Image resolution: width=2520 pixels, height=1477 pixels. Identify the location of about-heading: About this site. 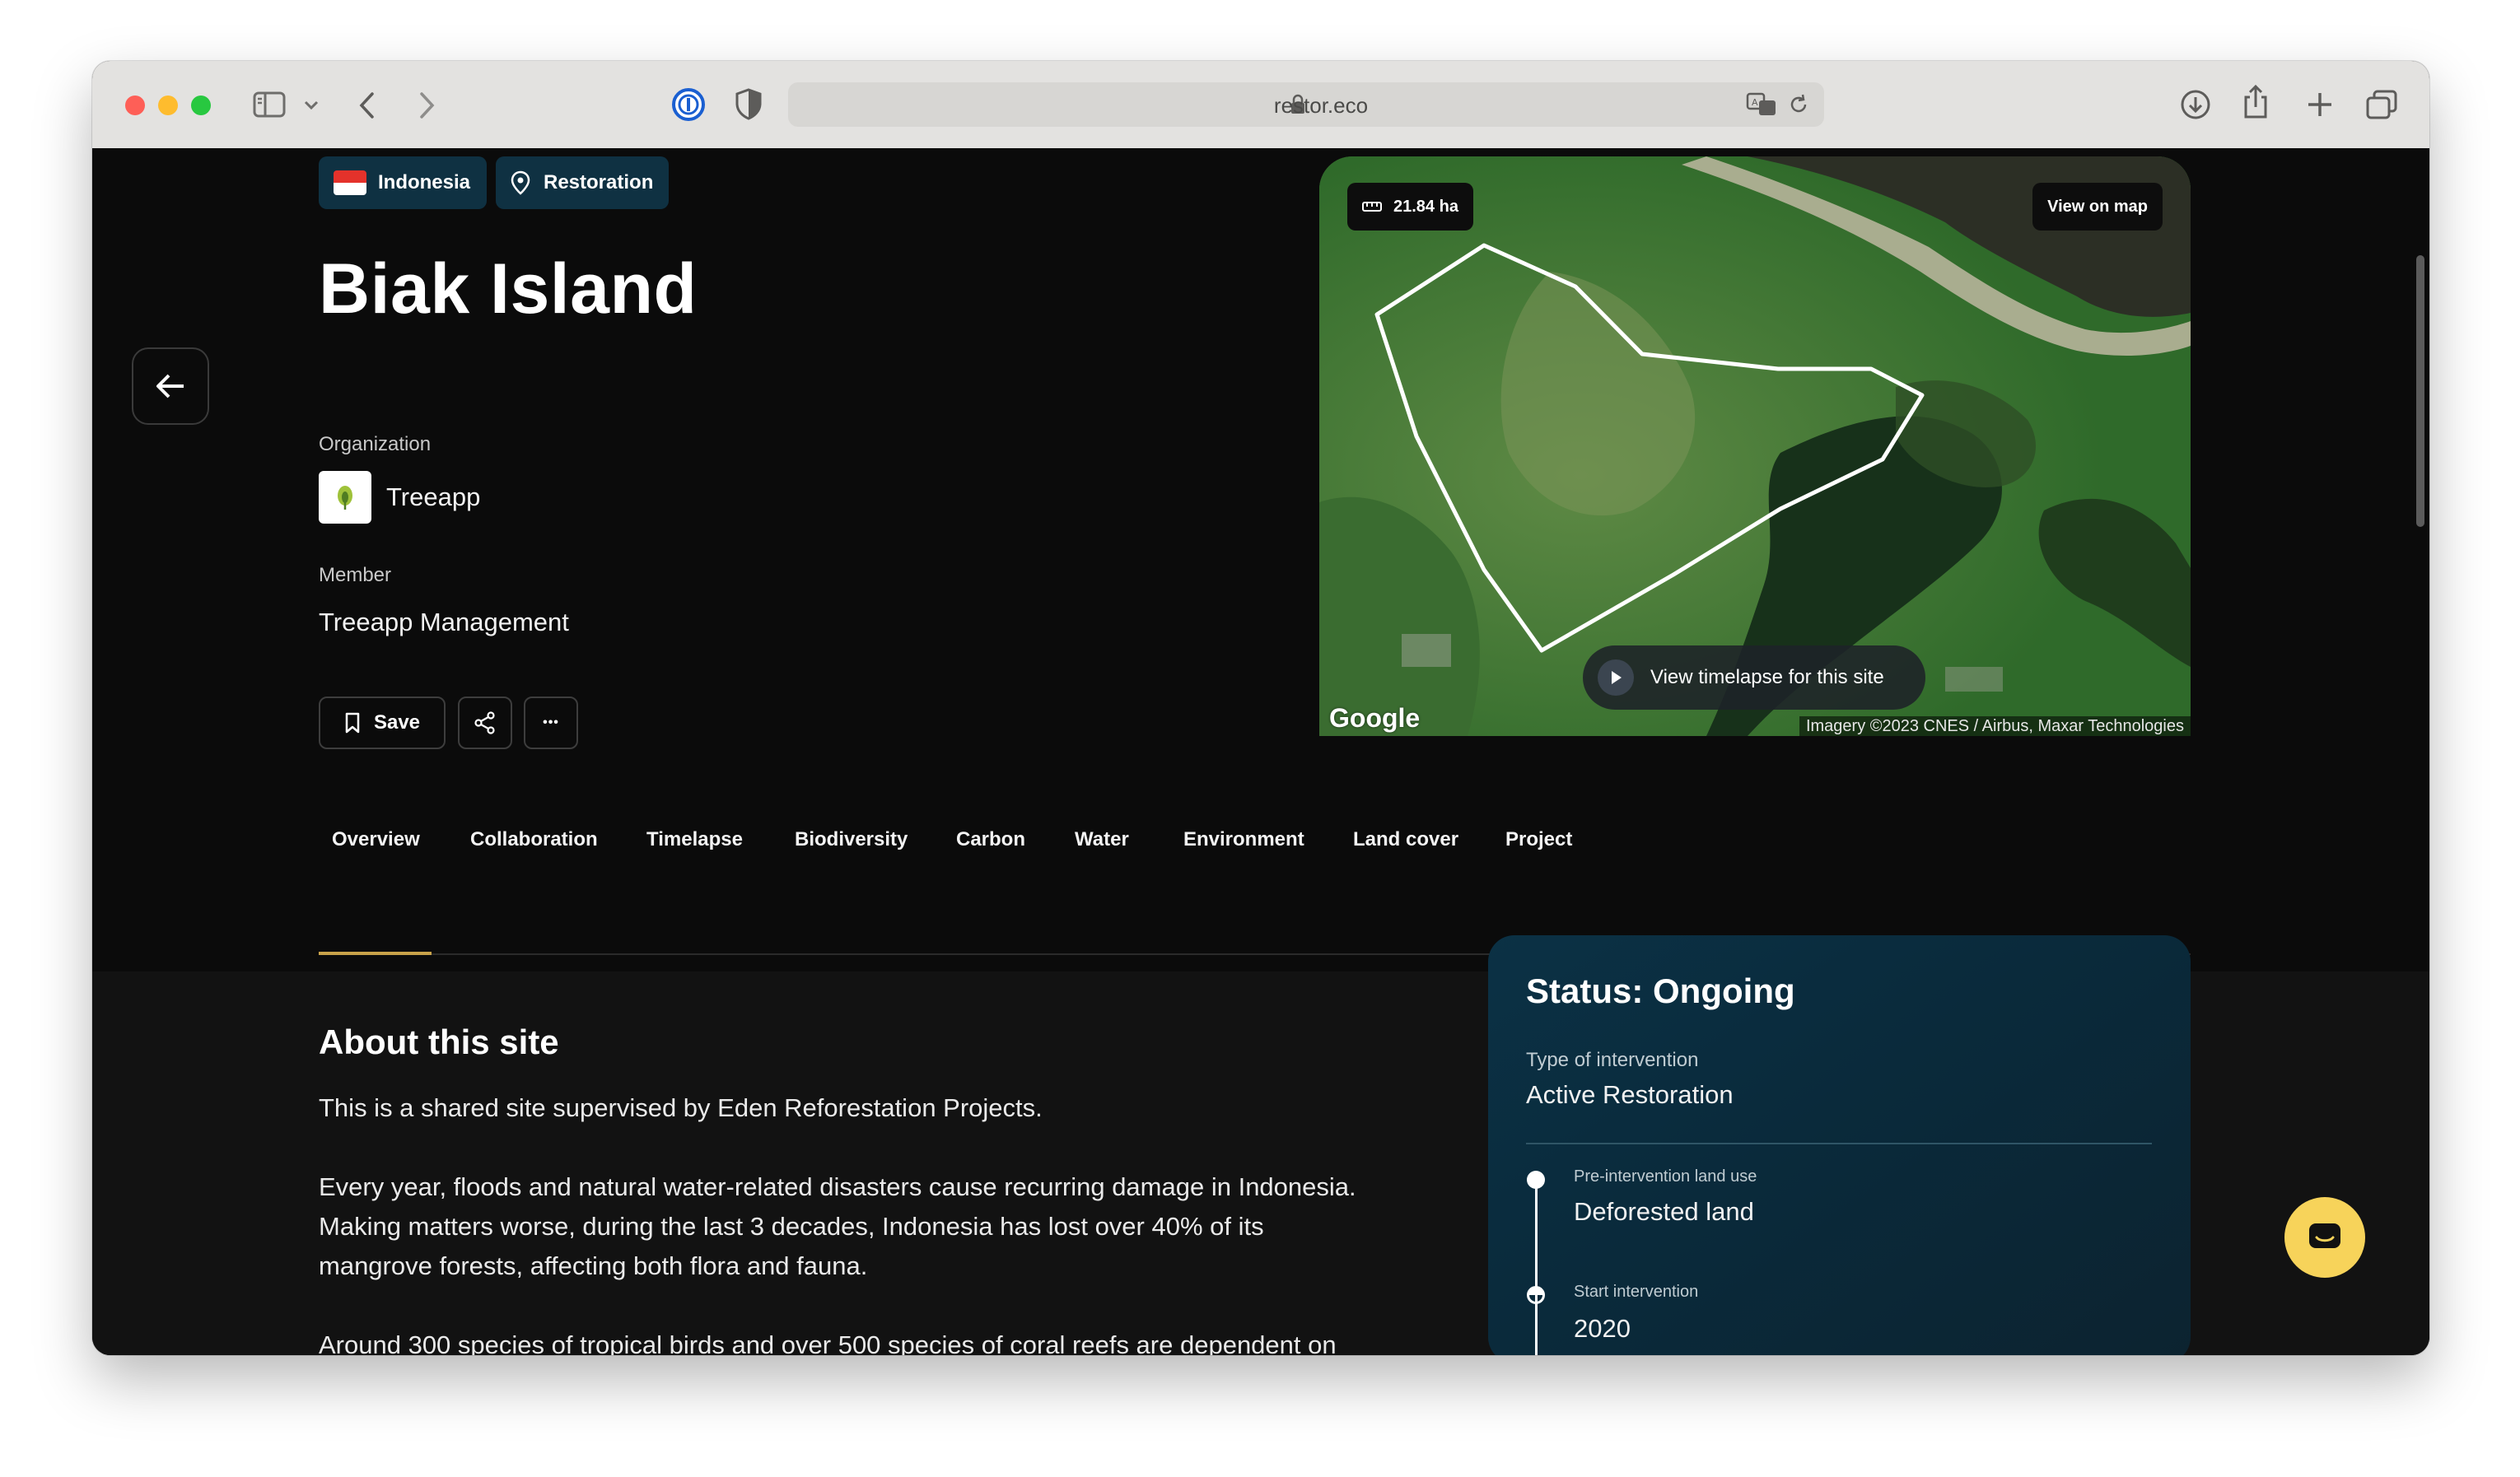
(439, 1042).